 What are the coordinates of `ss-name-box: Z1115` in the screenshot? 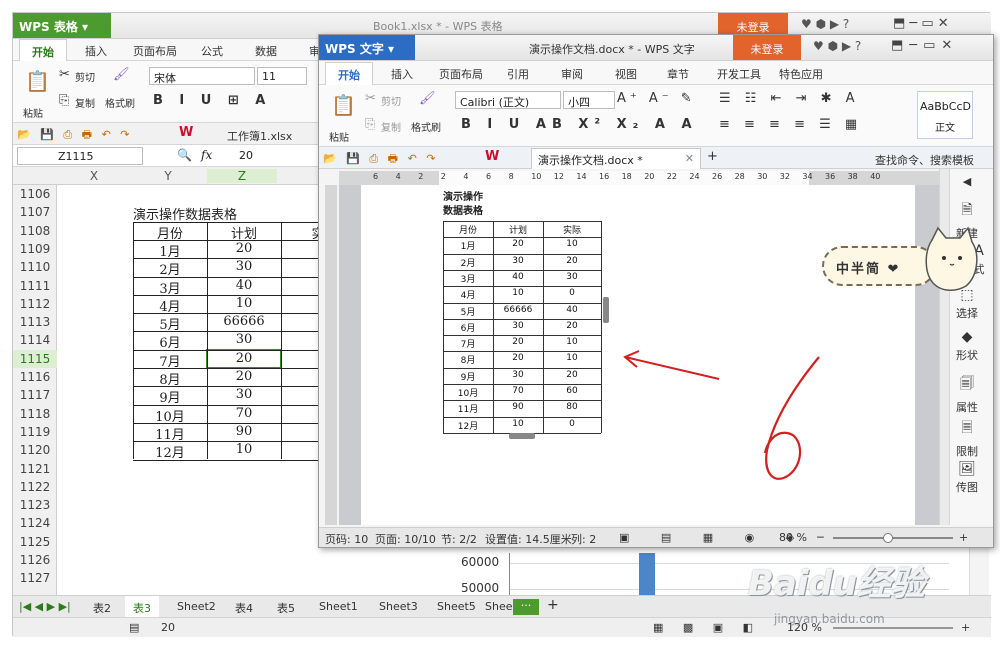 It's located at (80, 156).